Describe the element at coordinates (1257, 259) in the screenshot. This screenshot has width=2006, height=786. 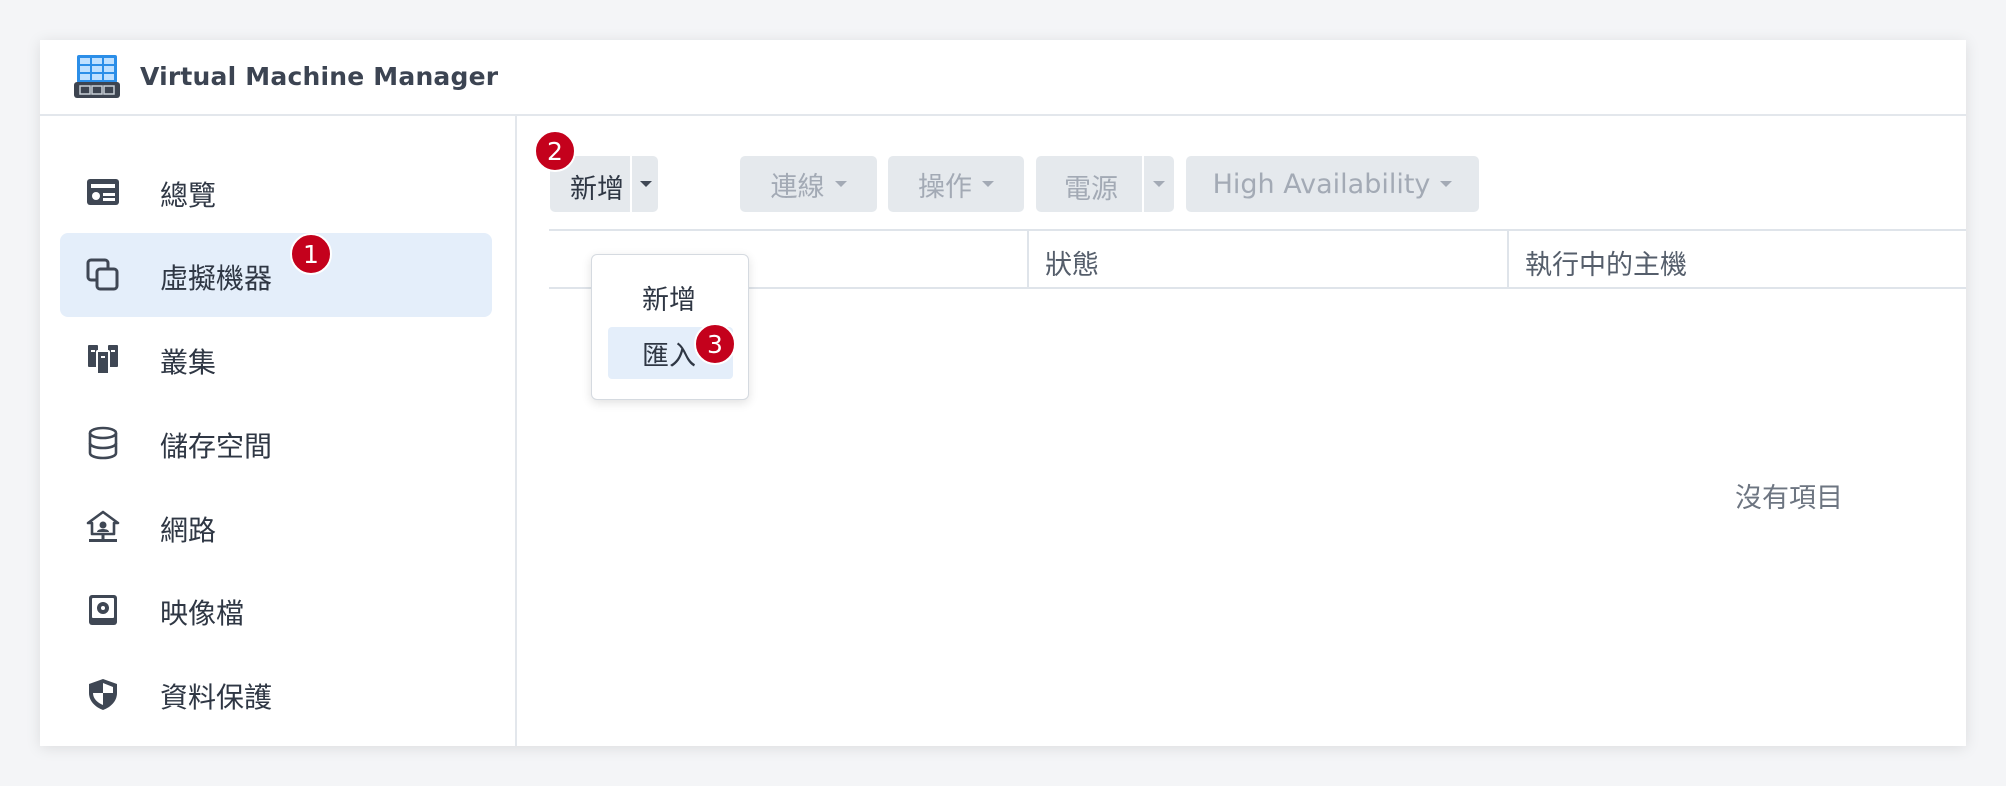
I see `table-header: 狀態 執行中的主機` at that location.